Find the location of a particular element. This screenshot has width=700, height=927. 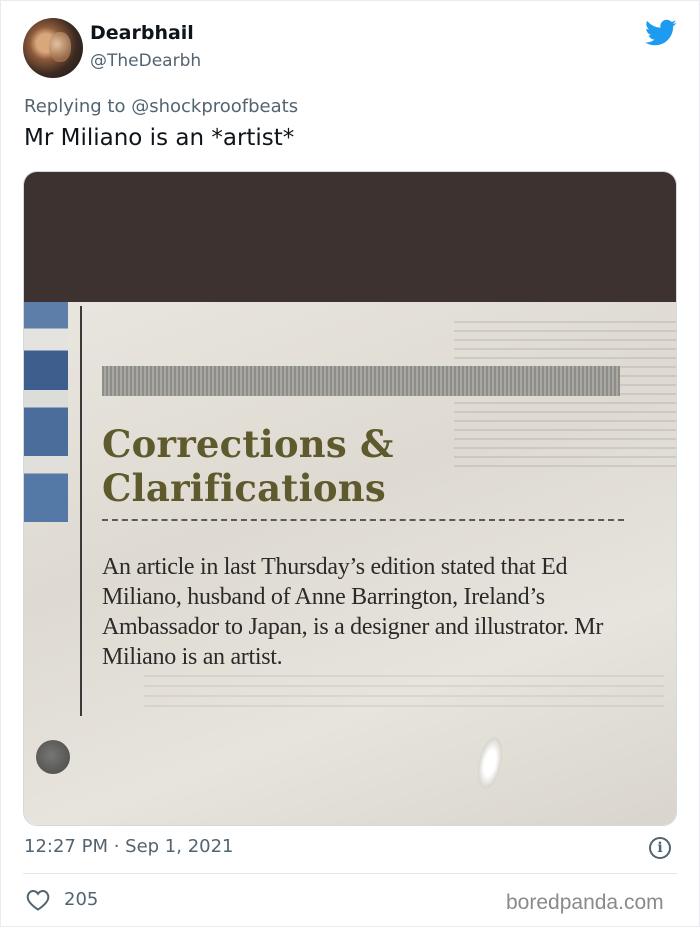

display-name: Dearbhail is located at coordinates (142, 33).